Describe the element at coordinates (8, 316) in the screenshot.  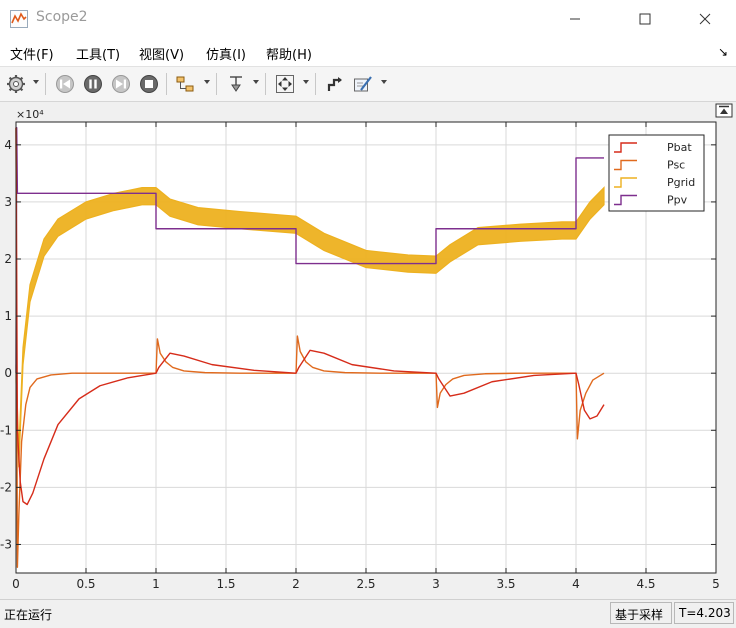
I see `y-tick-label: 1` at that location.